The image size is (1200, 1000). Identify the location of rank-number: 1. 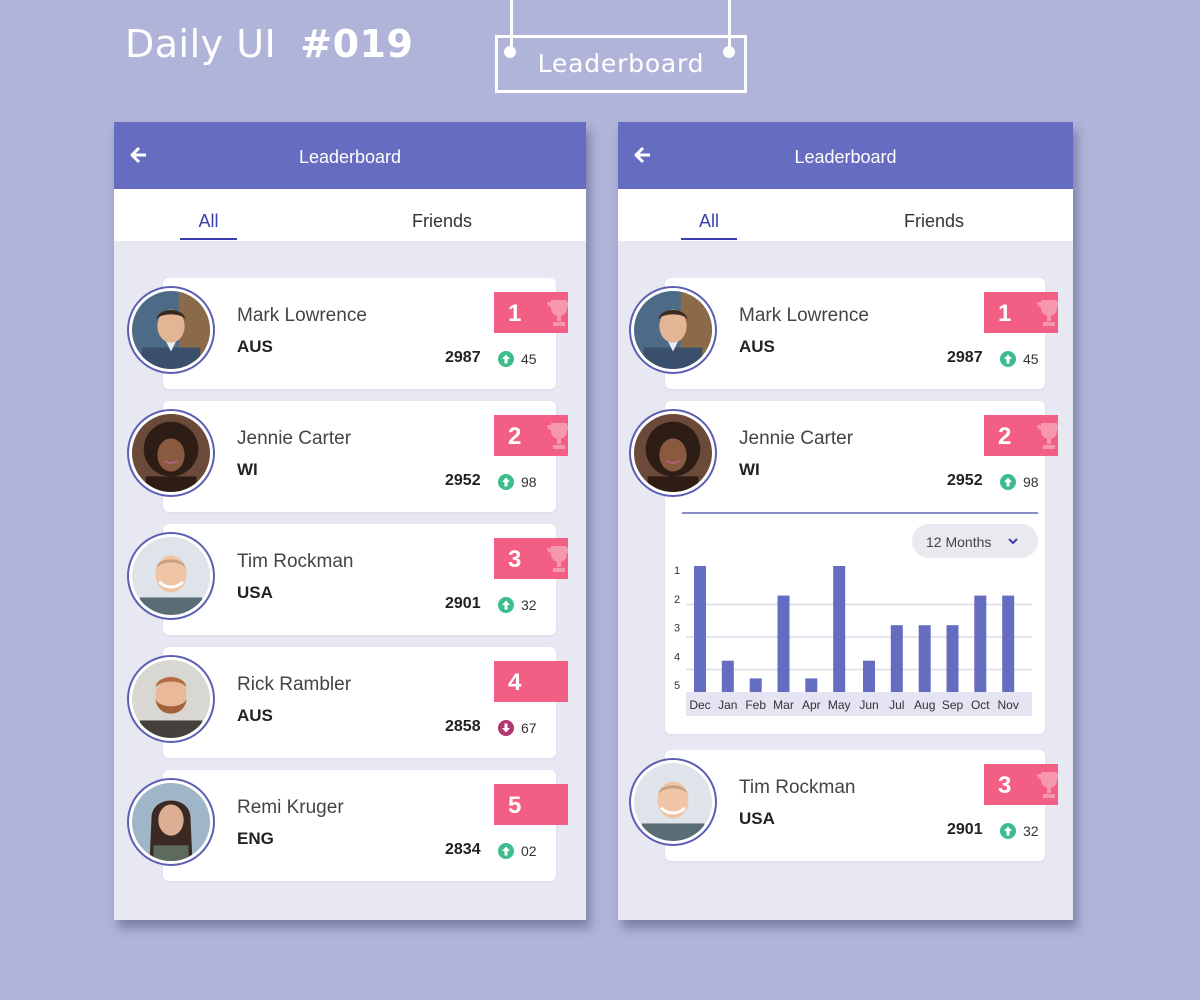
(1005, 313).